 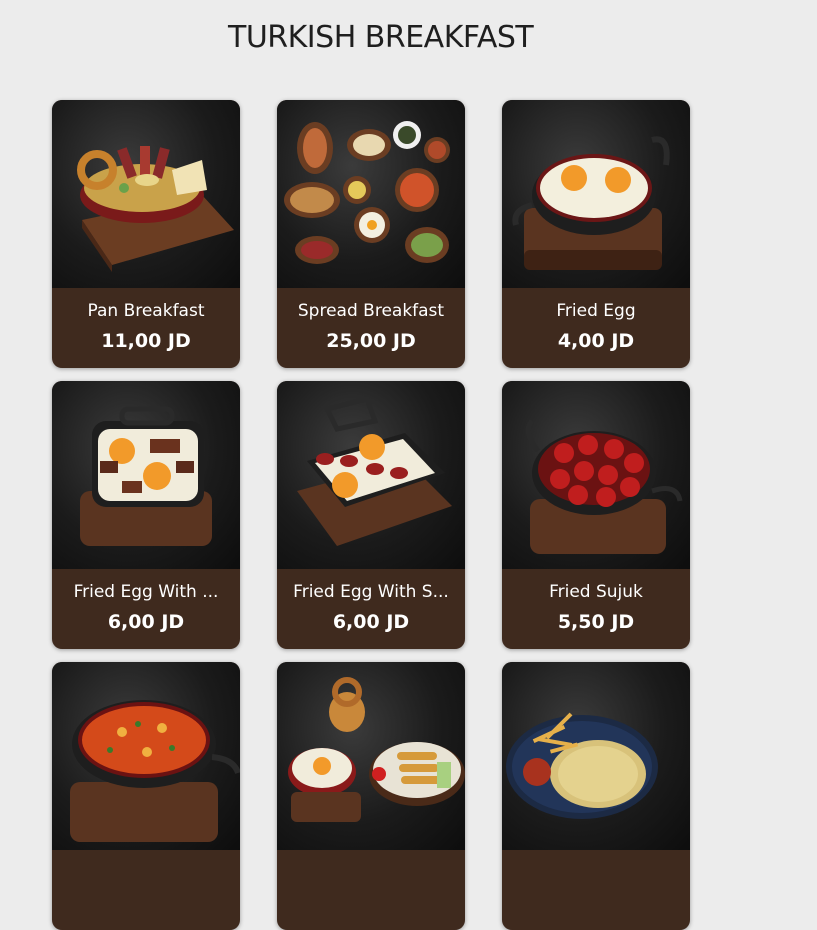 I want to click on fried-egg-with-meat-image, so click(x=146, y=475).